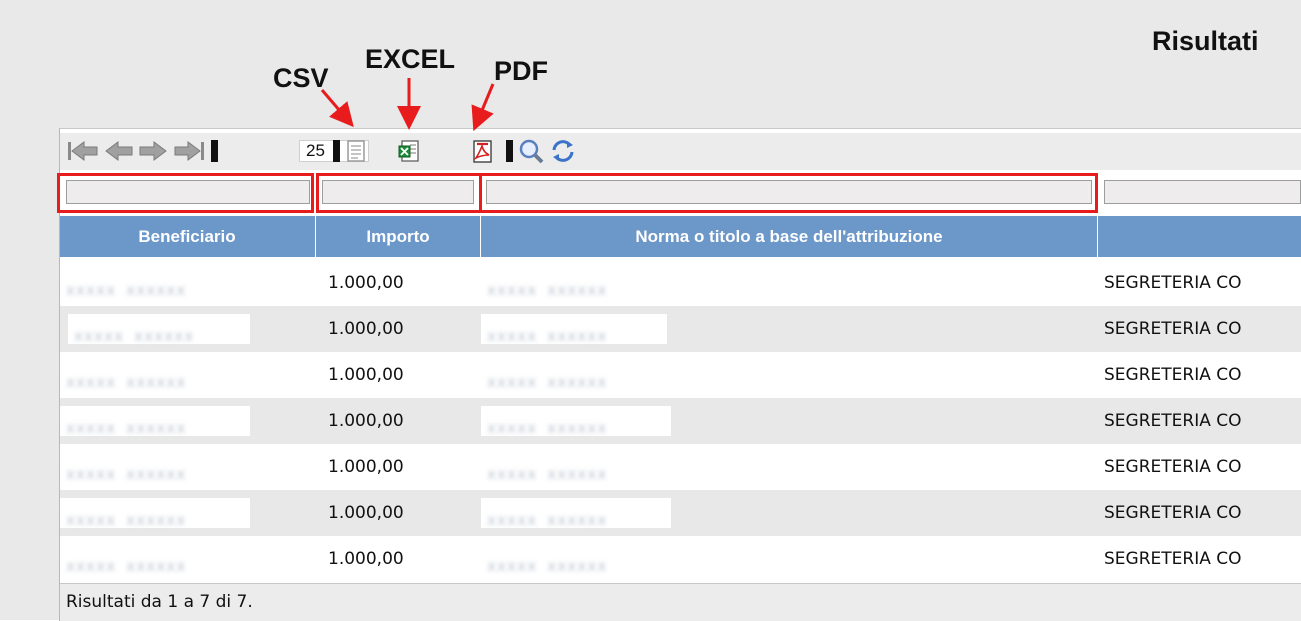 Image resolution: width=1301 pixels, height=621 pixels. What do you see at coordinates (1202, 192) in the screenshot?
I see `filter-ente-input` at bounding box center [1202, 192].